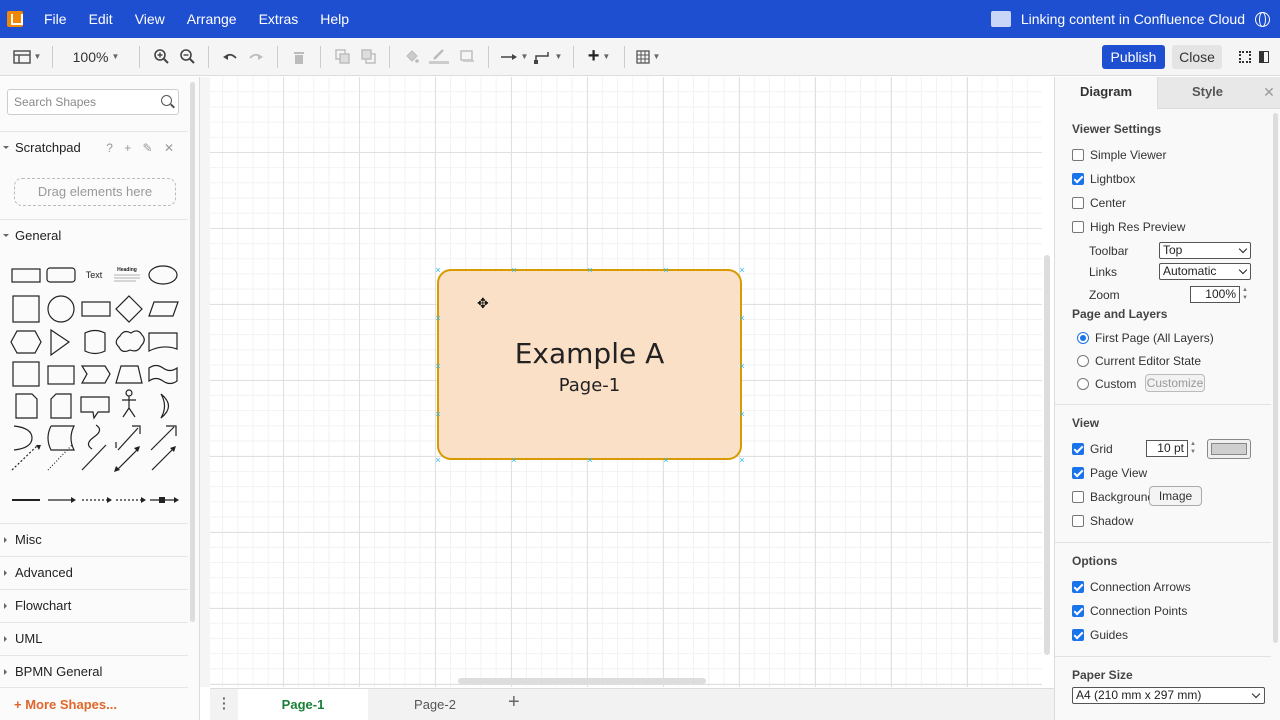  Describe the element at coordinates (1262, 19) in the screenshot. I see `language-globe-icon` at that location.